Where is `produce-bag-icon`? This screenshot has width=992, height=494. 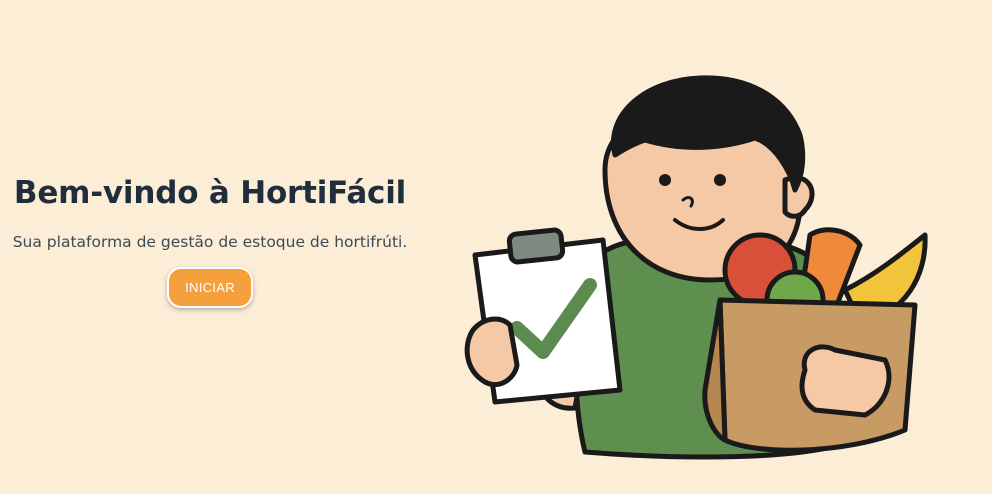 produce-bag-icon is located at coordinates (815, 340).